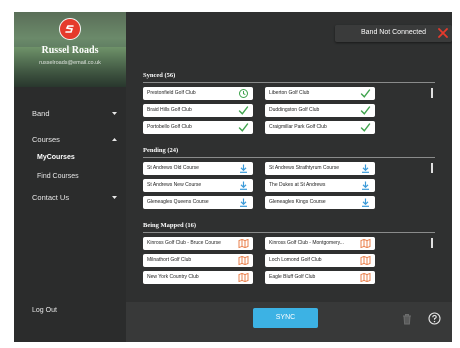 Image resolution: width=460 pixels, height=348 pixels. What do you see at coordinates (297, 185) in the screenshot?
I see `course-name: The Dukes at St Andrews` at bounding box center [297, 185].